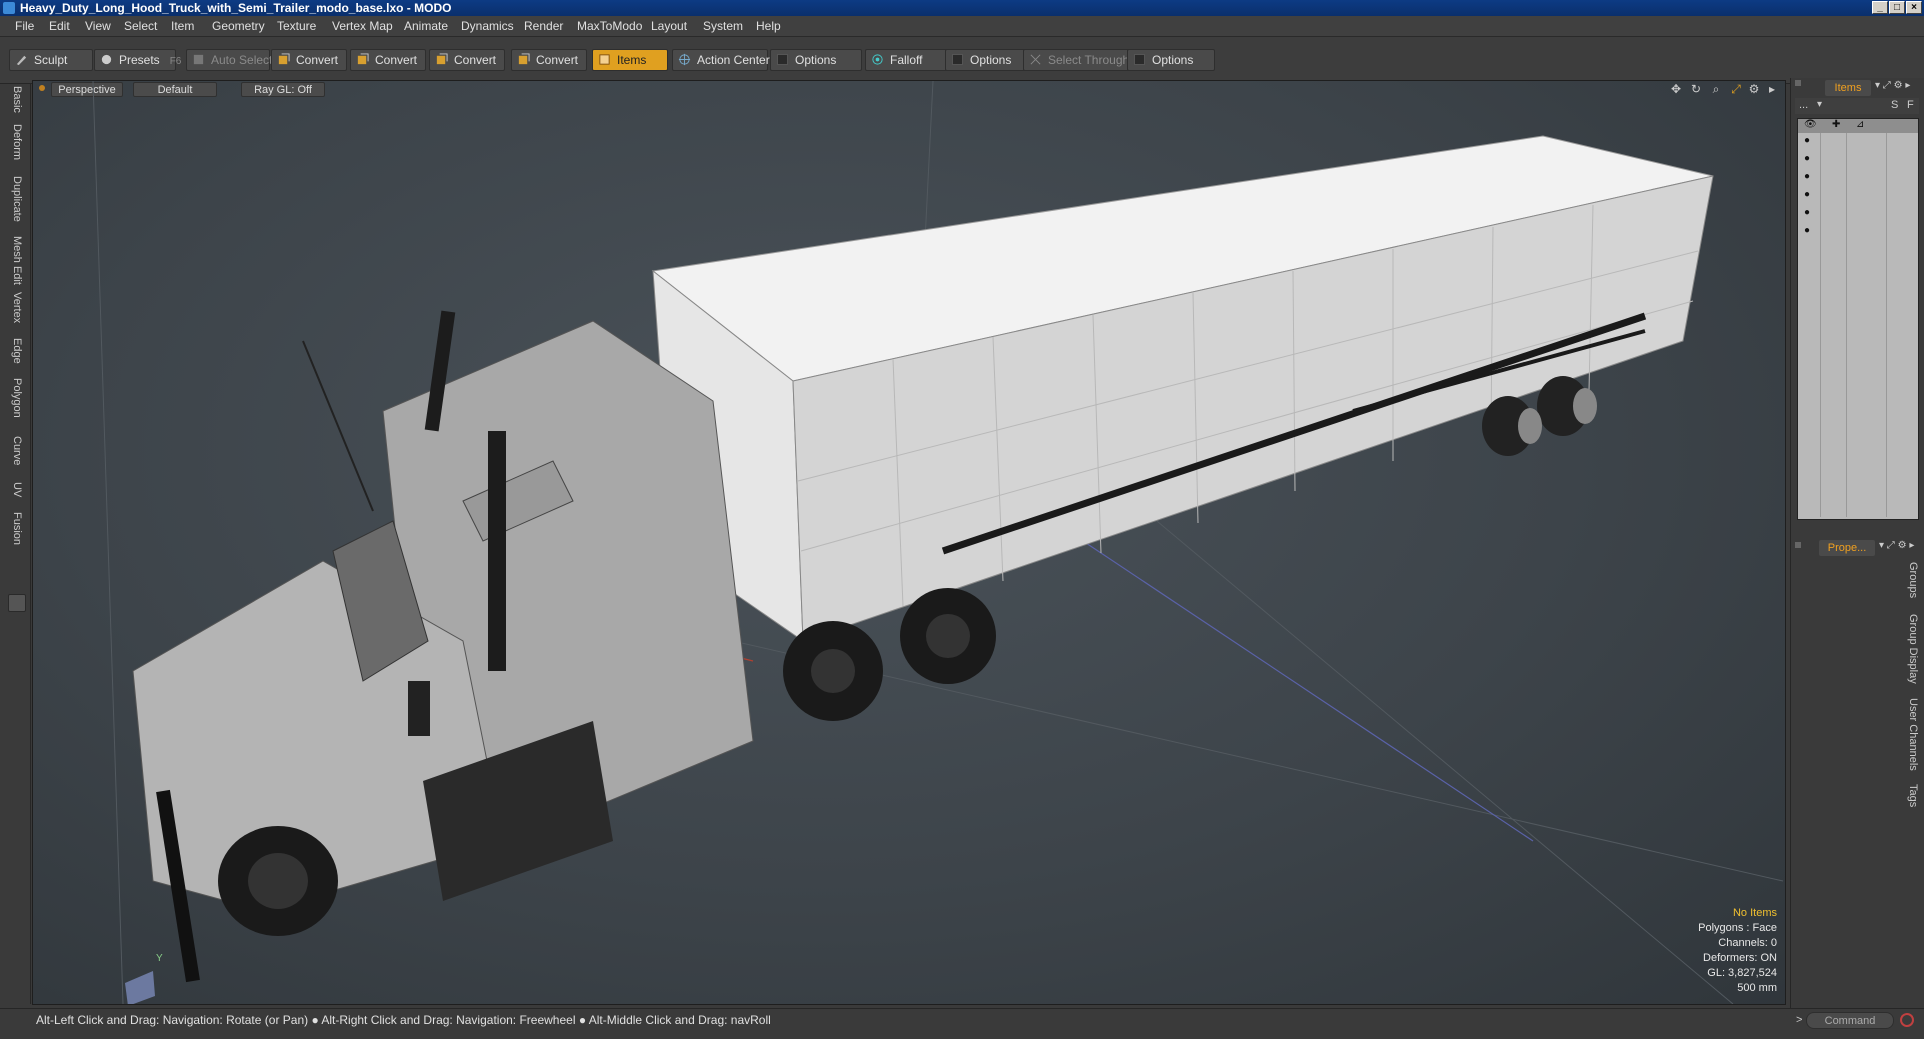 This screenshot has width=1924, height=1039. I want to click on tab-edge: Edge, so click(15, 351).